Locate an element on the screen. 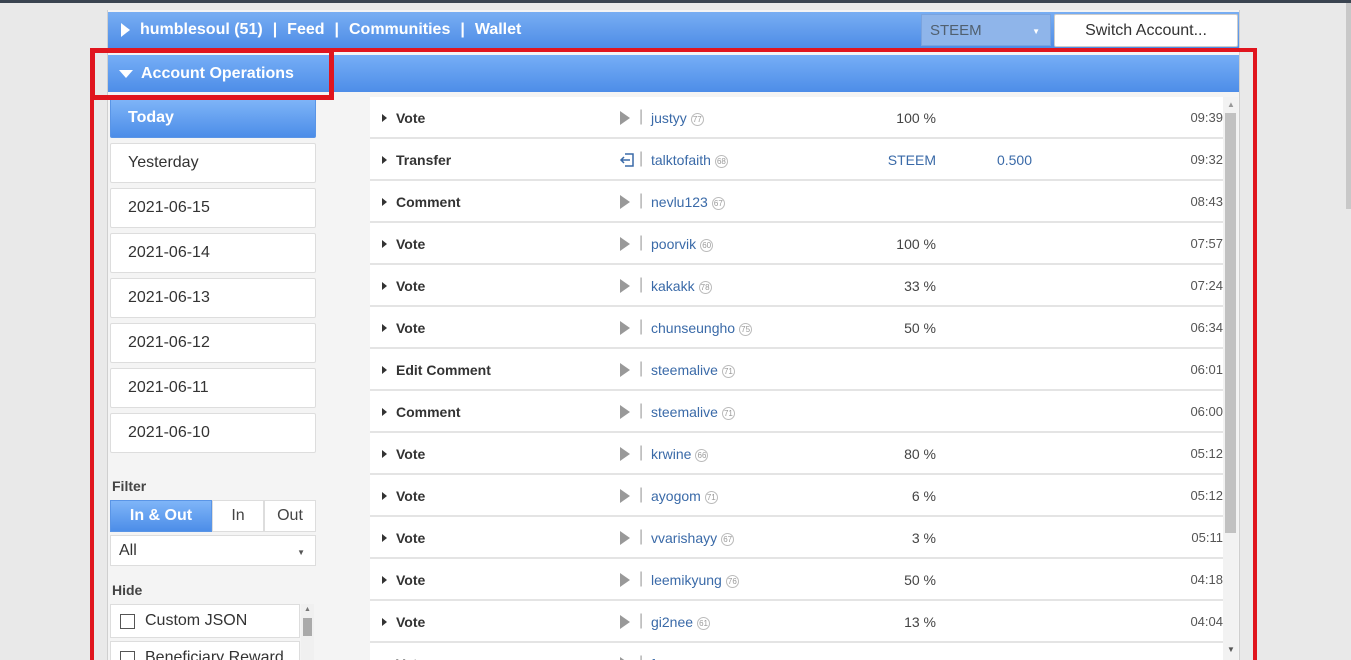 The width and height of the screenshot is (1351, 660). scroll-down-icon: ▼ is located at coordinates (1231, 649).